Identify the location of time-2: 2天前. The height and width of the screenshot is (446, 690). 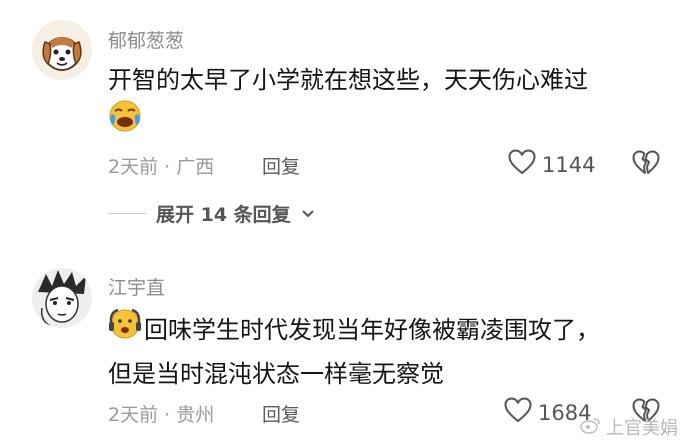
(133, 415).